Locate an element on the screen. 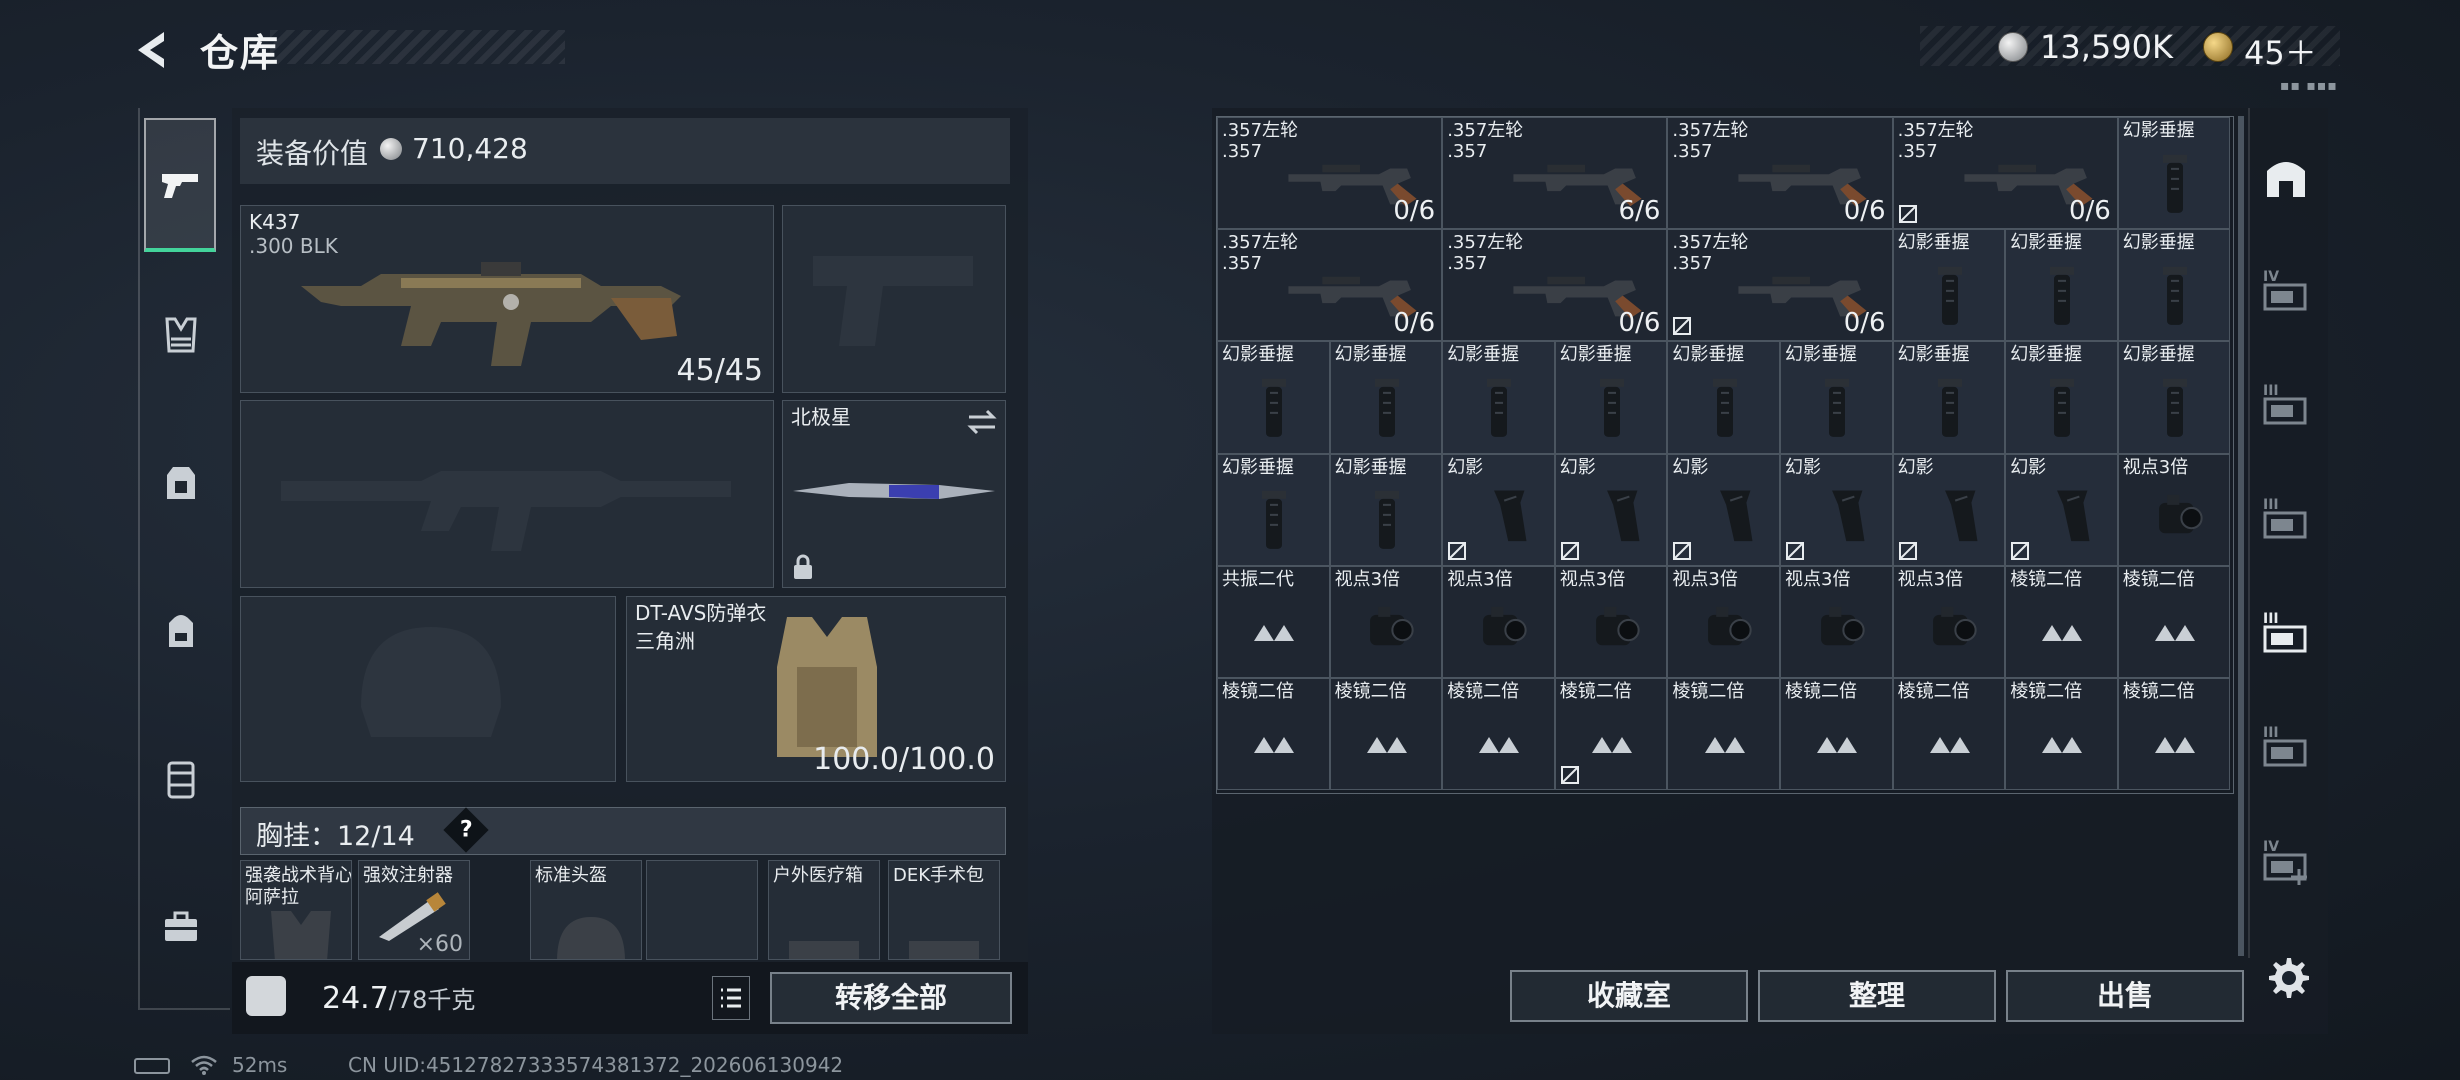 This screenshot has height=1080, width=2460. lock-icon is located at coordinates (803, 566).